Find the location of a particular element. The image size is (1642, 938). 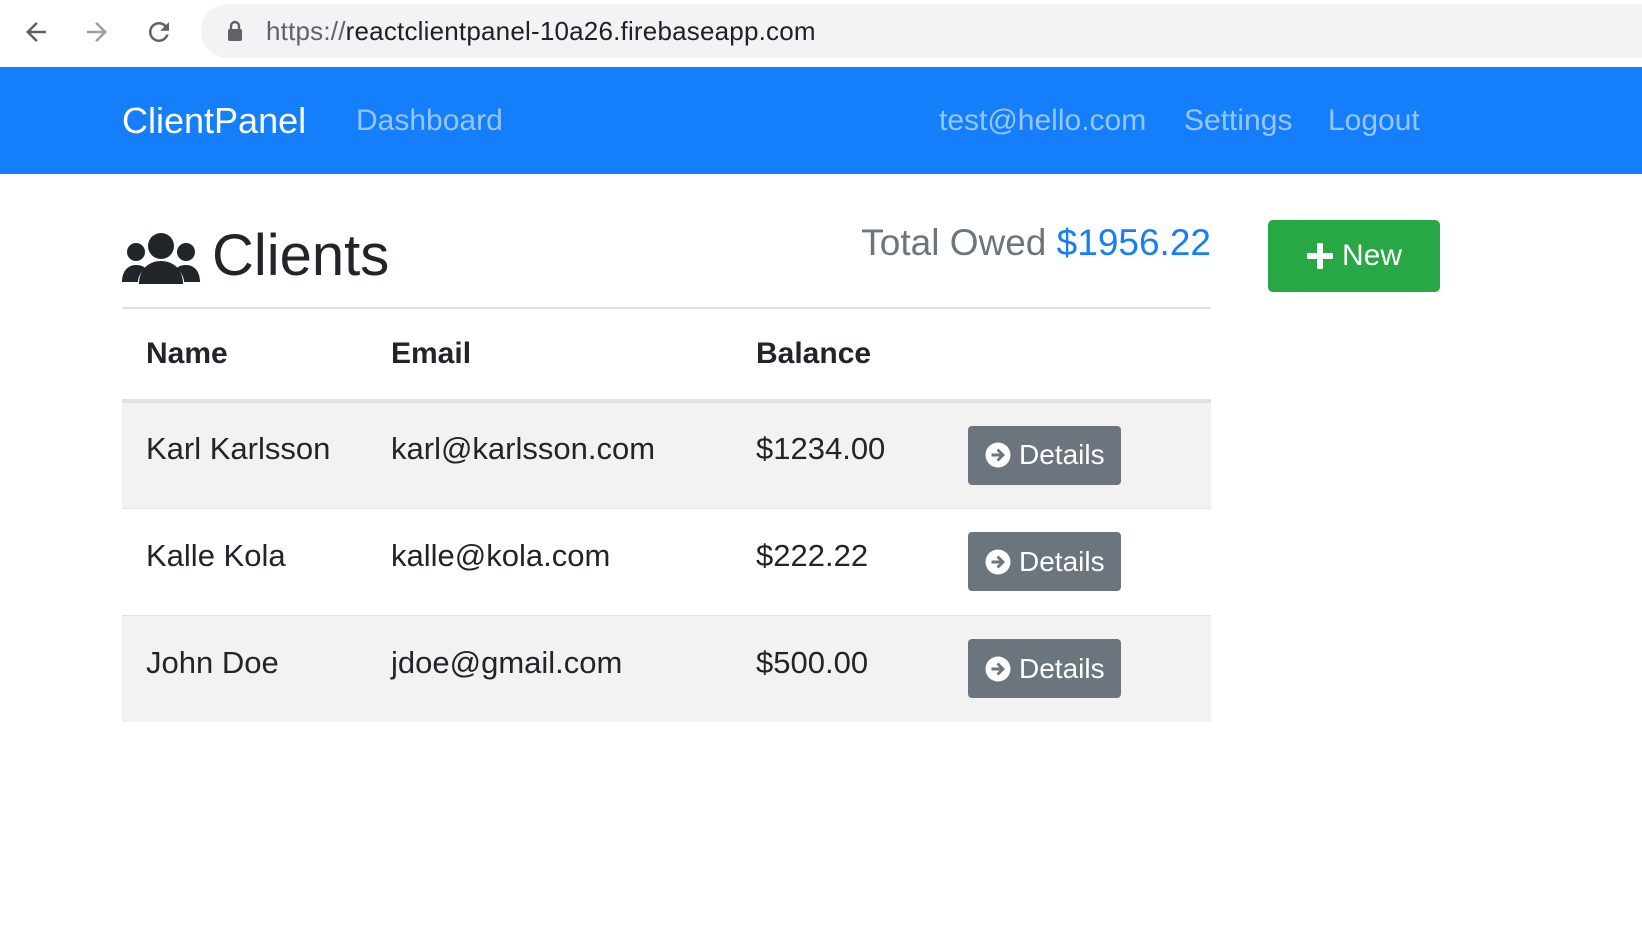

header-name: Name is located at coordinates (256, 356).